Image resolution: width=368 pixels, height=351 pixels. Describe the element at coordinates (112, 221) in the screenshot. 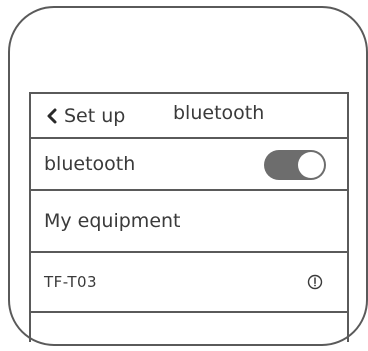

I see `my-equipment-label: My equipment` at that location.